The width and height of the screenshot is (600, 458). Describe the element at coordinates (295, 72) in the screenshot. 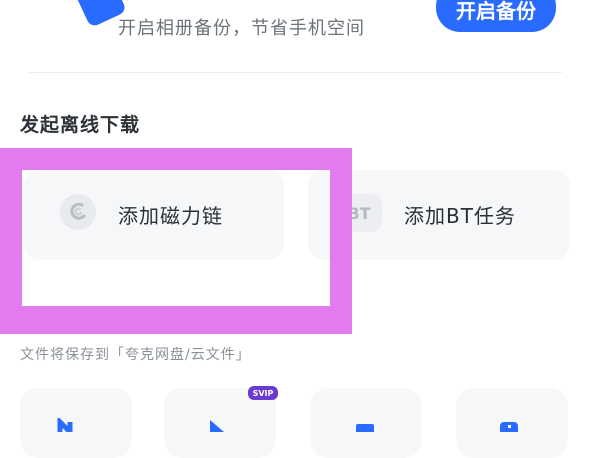

I see `divider` at that location.